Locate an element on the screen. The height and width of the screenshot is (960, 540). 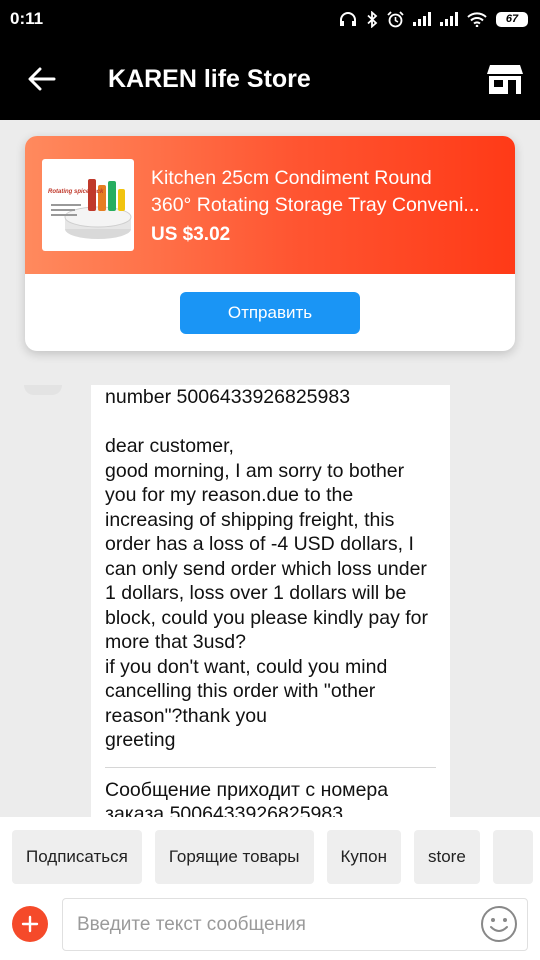
attach-button is located at coordinates (30, 924).